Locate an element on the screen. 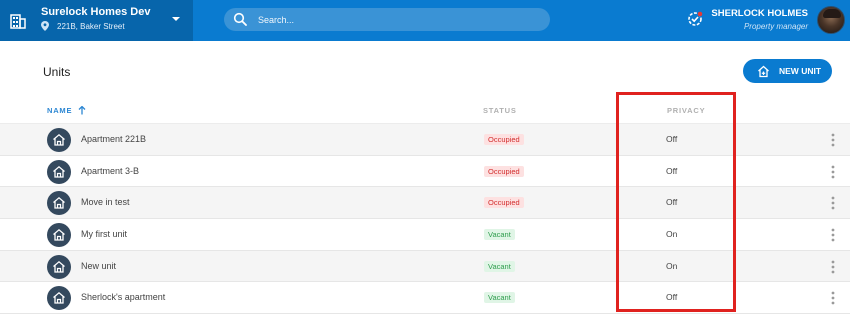 The width and height of the screenshot is (850, 318). user-name: SHERLOCK HOLMES is located at coordinates (759, 13).